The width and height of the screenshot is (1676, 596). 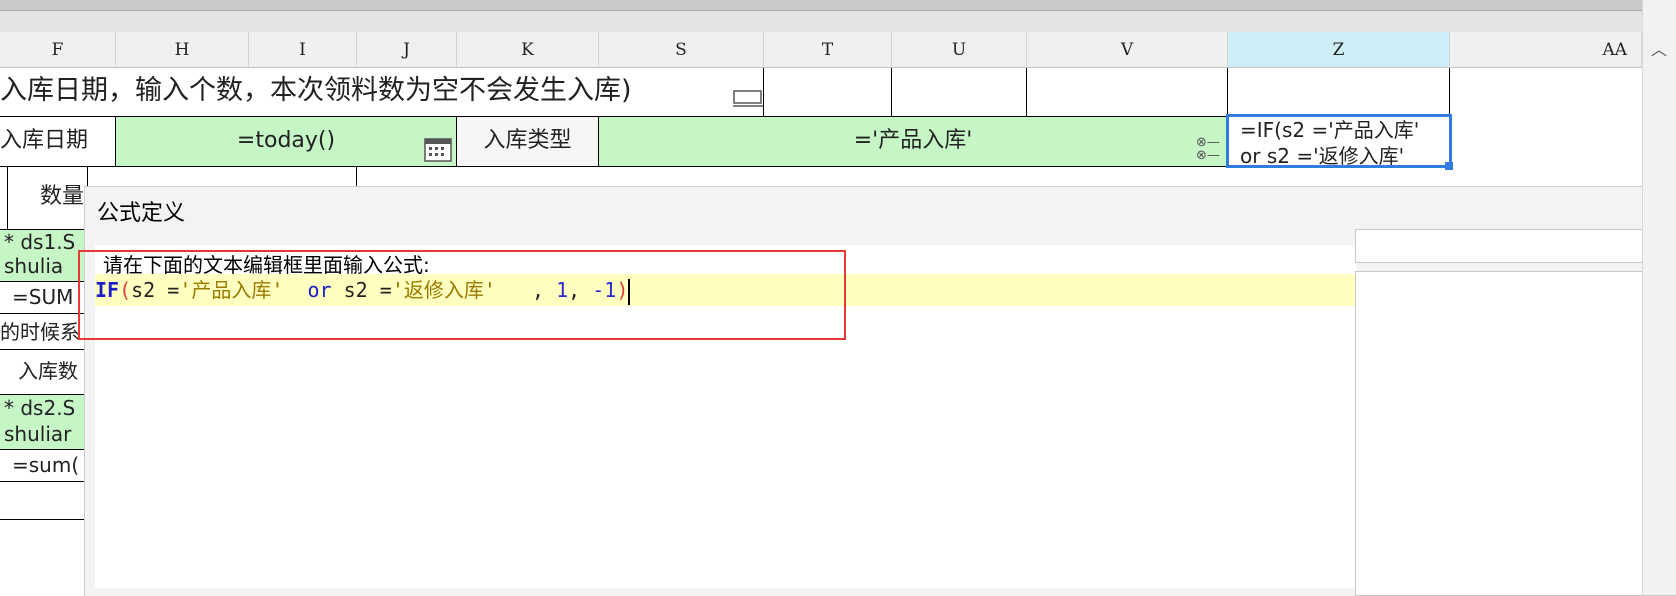 I want to click on type-formula-cell: ='产品入库', so click(x=913, y=142).